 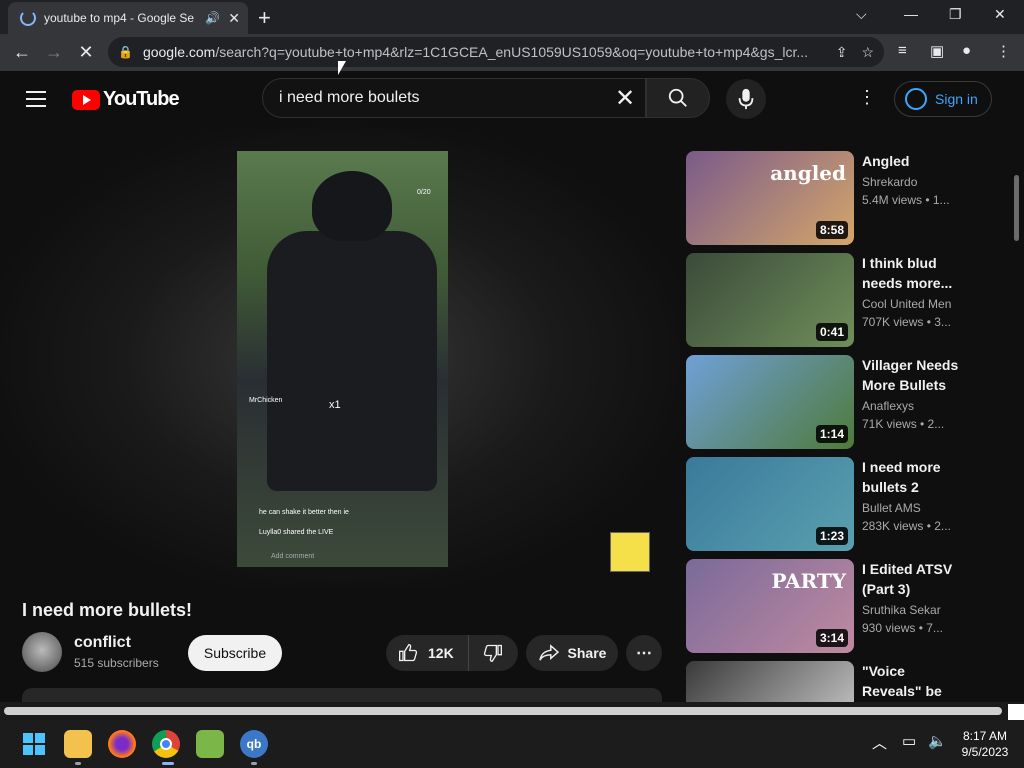 I want to click on subscribe-button: Subscribe, so click(x=235, y=653).